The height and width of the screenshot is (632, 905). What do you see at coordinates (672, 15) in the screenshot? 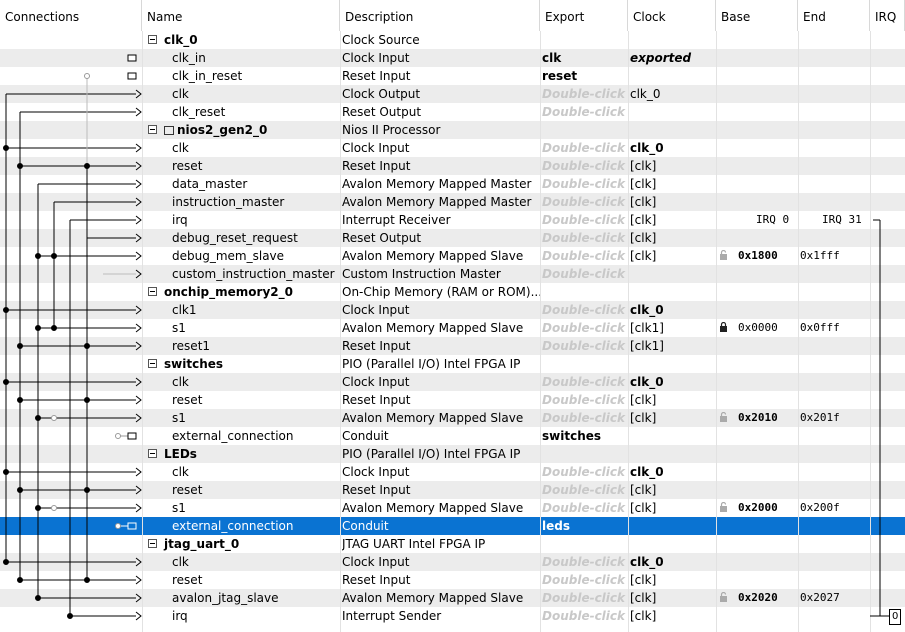
I see `column-header-clock: Clock` at bounding box center [672, 15].